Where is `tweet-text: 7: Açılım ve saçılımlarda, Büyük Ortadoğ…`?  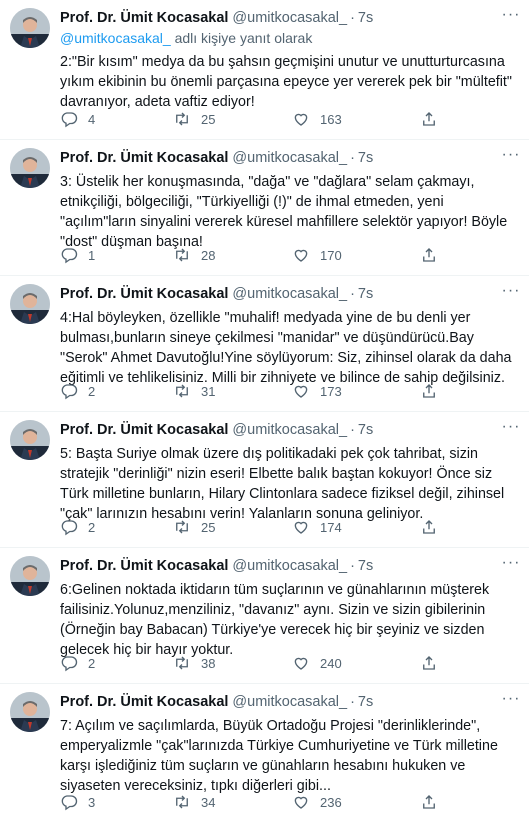 tweet-text: 7: Açılım ve saçılımlarda, Büyük Ortadoğ… is located at coordinates (279, 756).